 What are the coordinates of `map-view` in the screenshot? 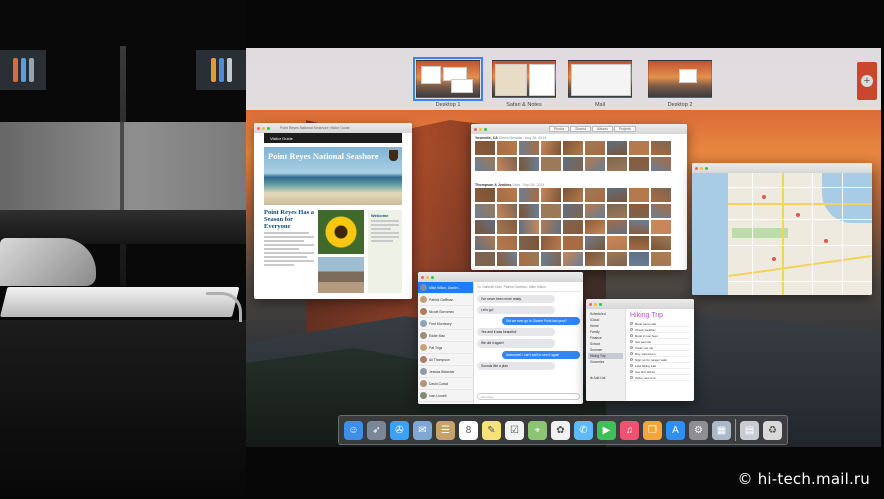 It's located at (782, 234).